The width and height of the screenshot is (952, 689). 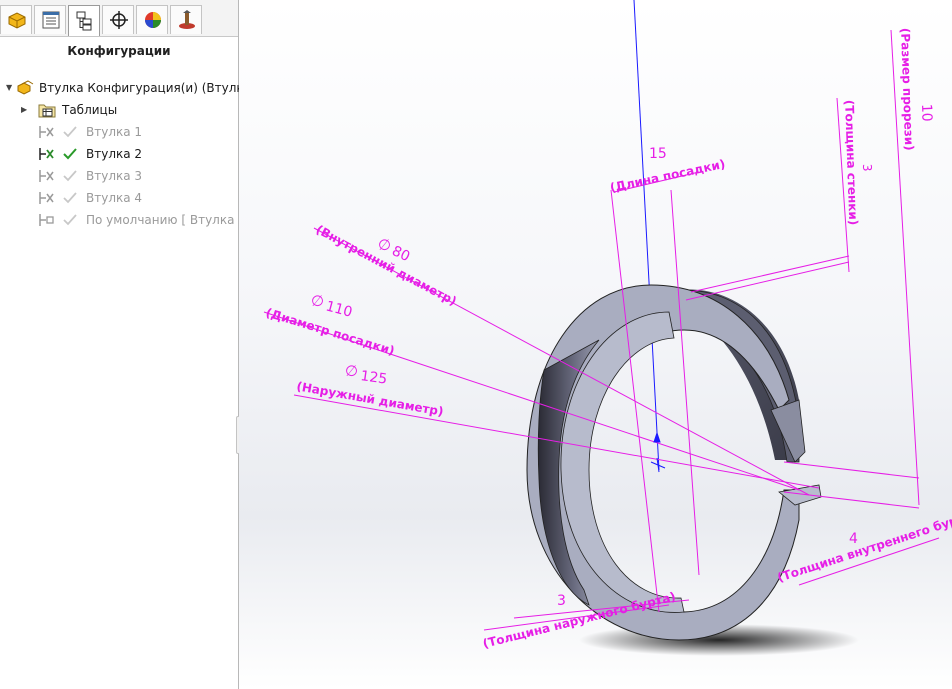 I want to click on dim-line-3-wall-b, so click(x=767, y=281).